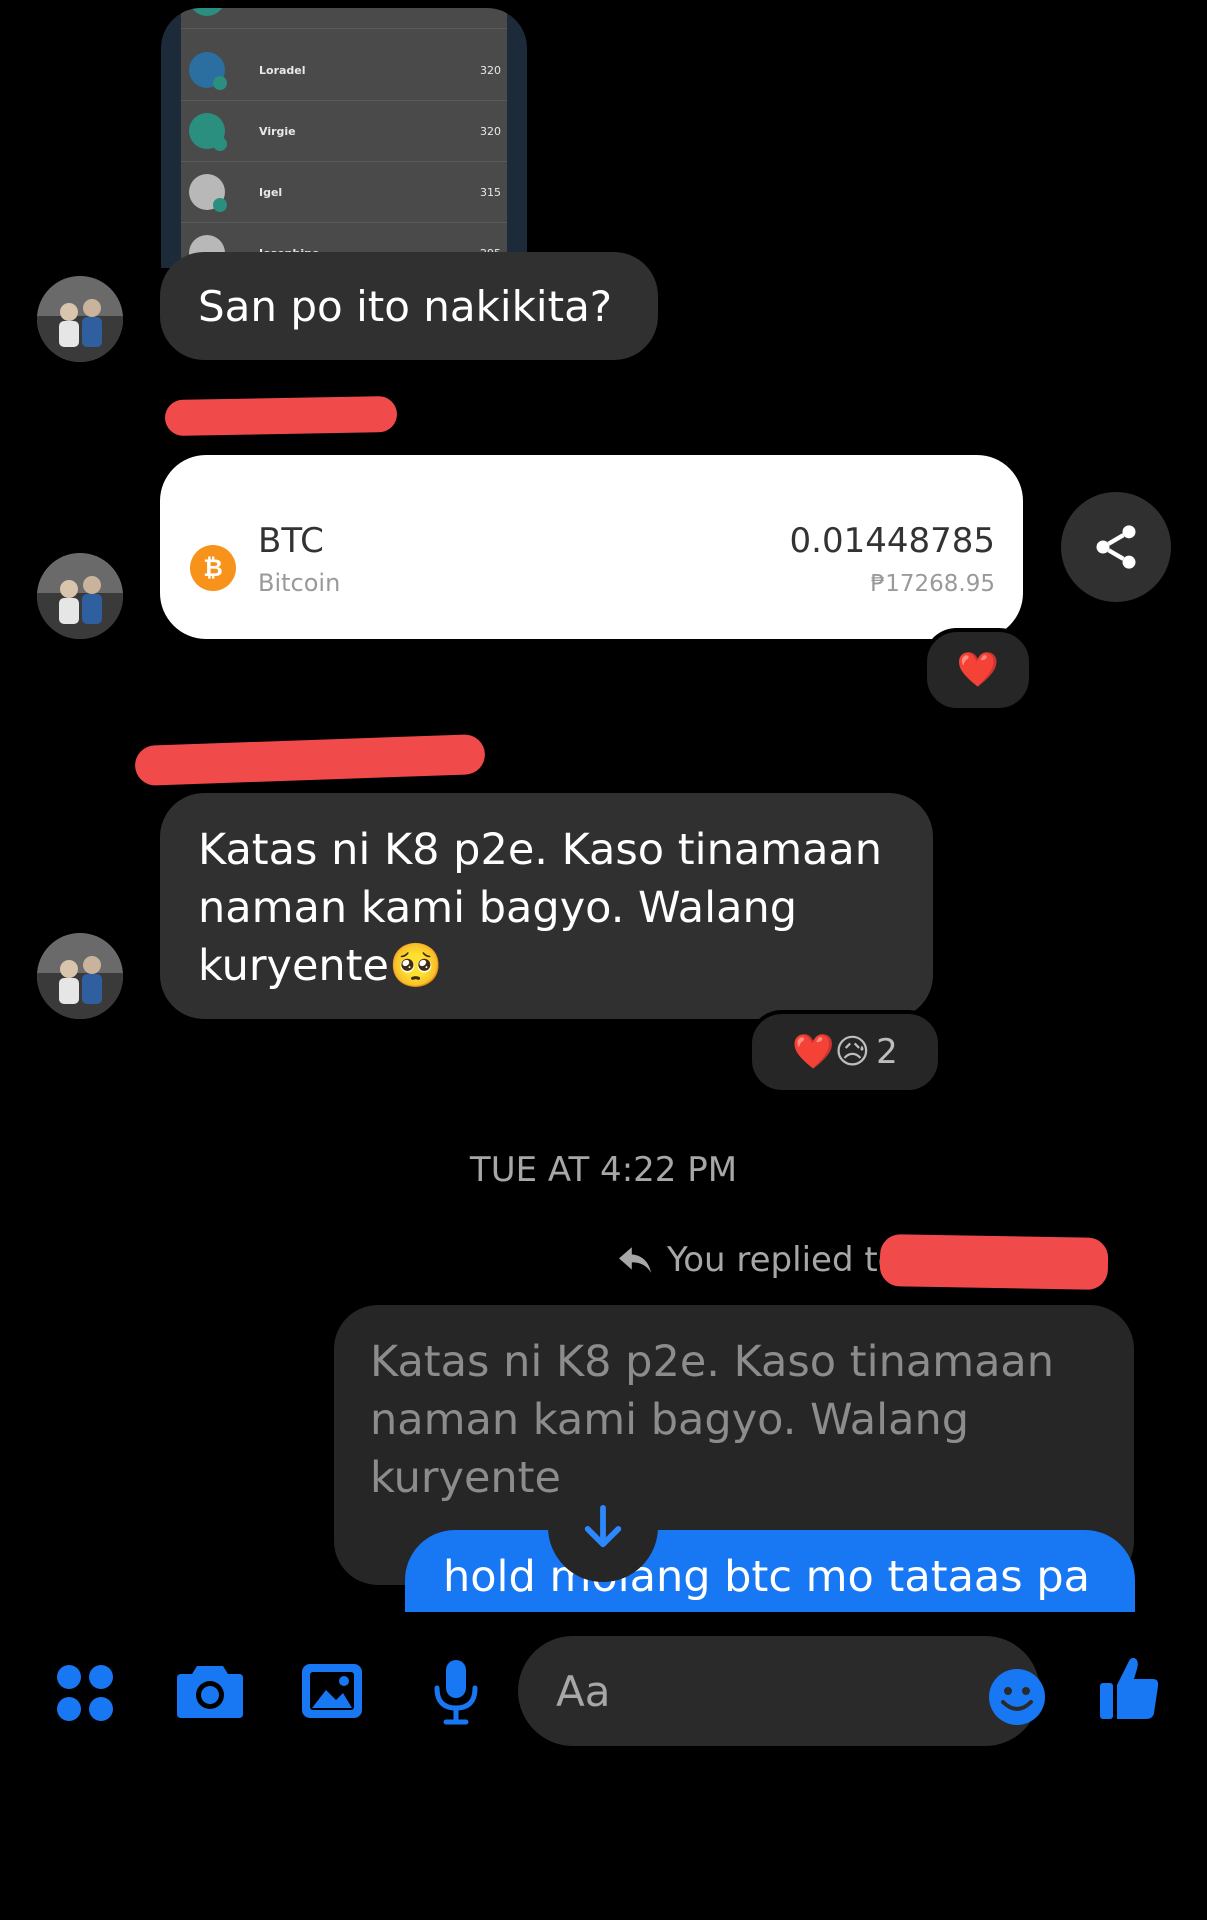 Image resolution: width=1207 pixels, height=1920 pixels. Describe the element at coordinates (415, 966) in the screenshot. I see `pleading-face-emoji: 🥺` at that location.